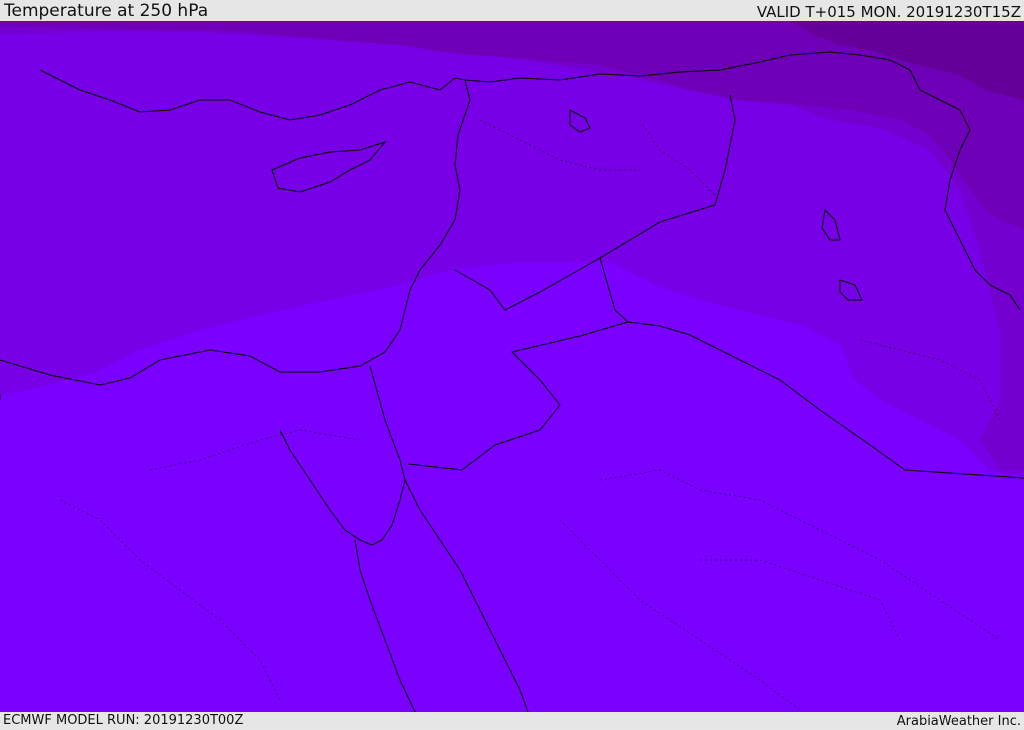 The height and width of the screenshot is (730, 1024). Describe the element at coordinates (888, 12) in the screenshot. I see `valid-time: VALID T+015 MON. 20191230T15Z` at that location.